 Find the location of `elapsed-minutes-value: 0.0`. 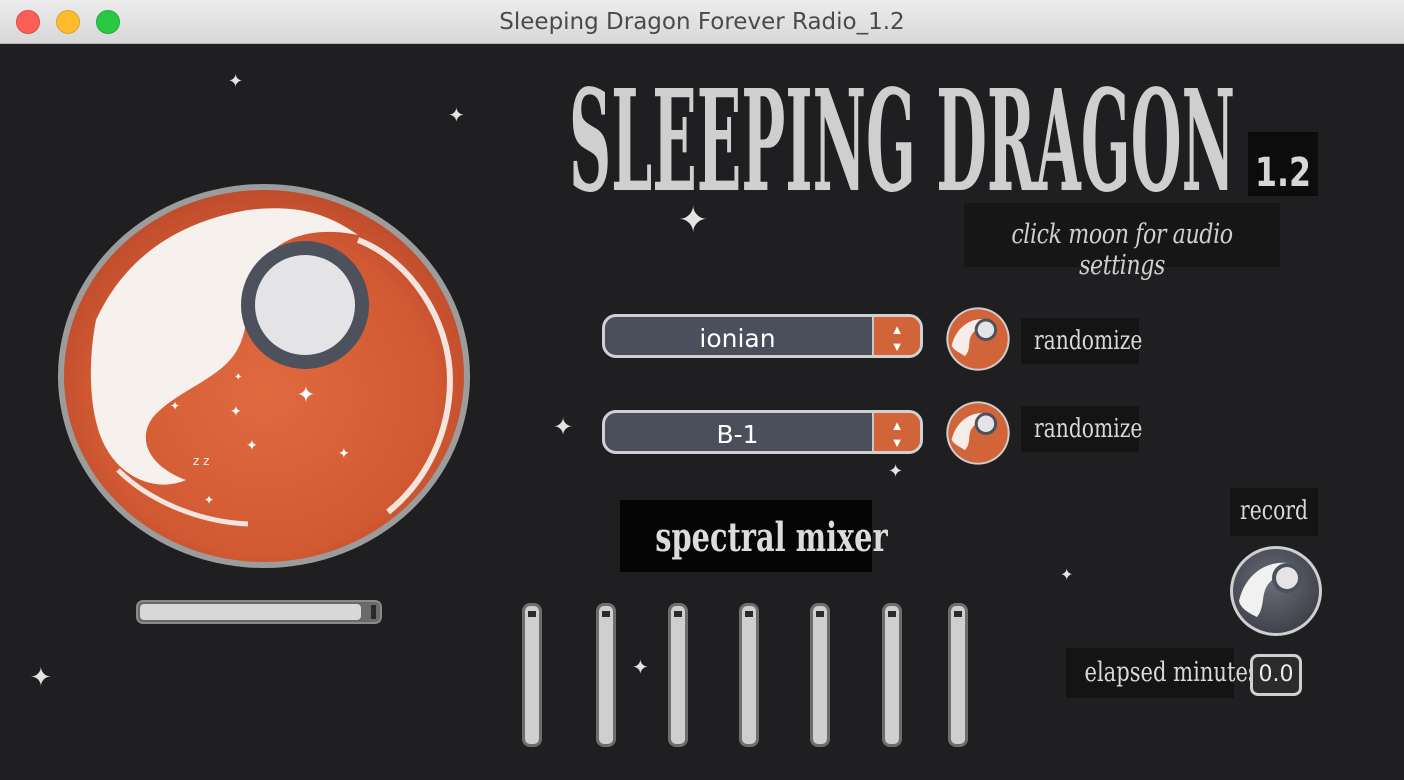

elapsed-minutes-value: 0.0 is located at coordinates (1276, 675).